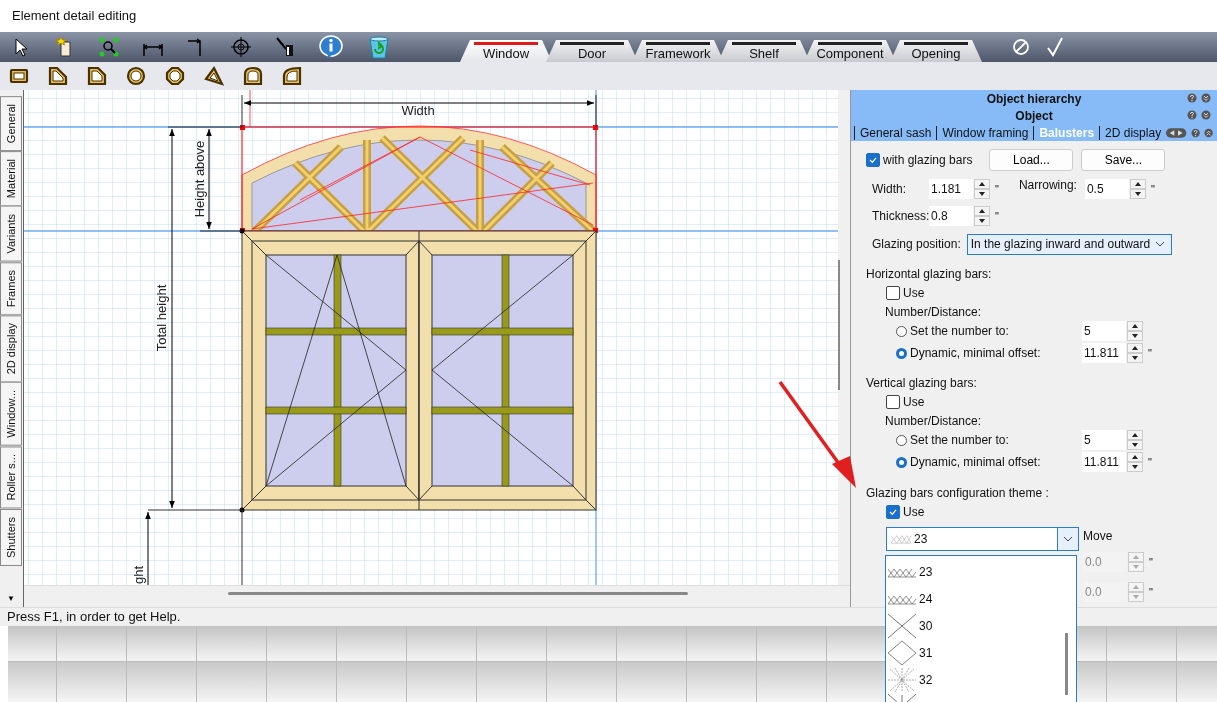 Image resolution: width=1217 pixels, height=702 pixels. Describe the element at coordinates (985, 132) in the screenshot. I see `panel-tab: Window framing` at that location.